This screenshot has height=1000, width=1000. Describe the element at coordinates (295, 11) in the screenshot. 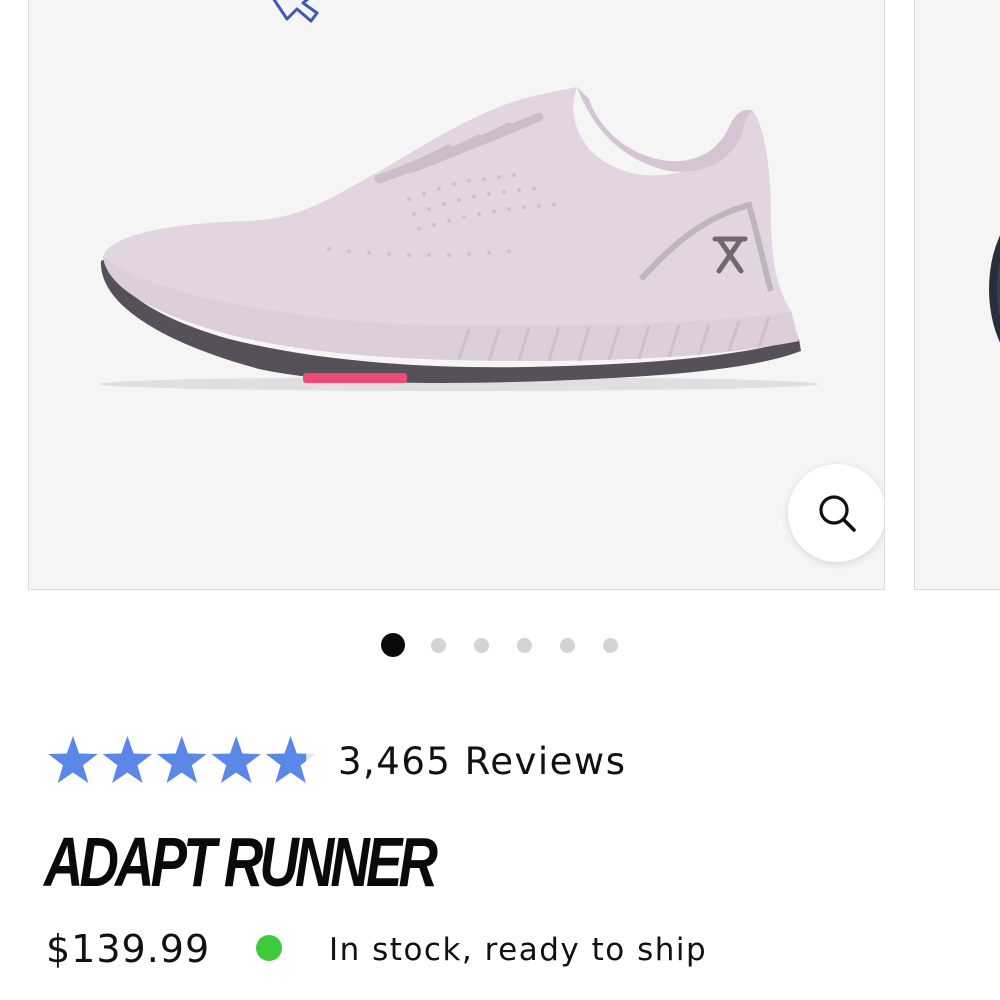

I see `cursor-icon` at that location.